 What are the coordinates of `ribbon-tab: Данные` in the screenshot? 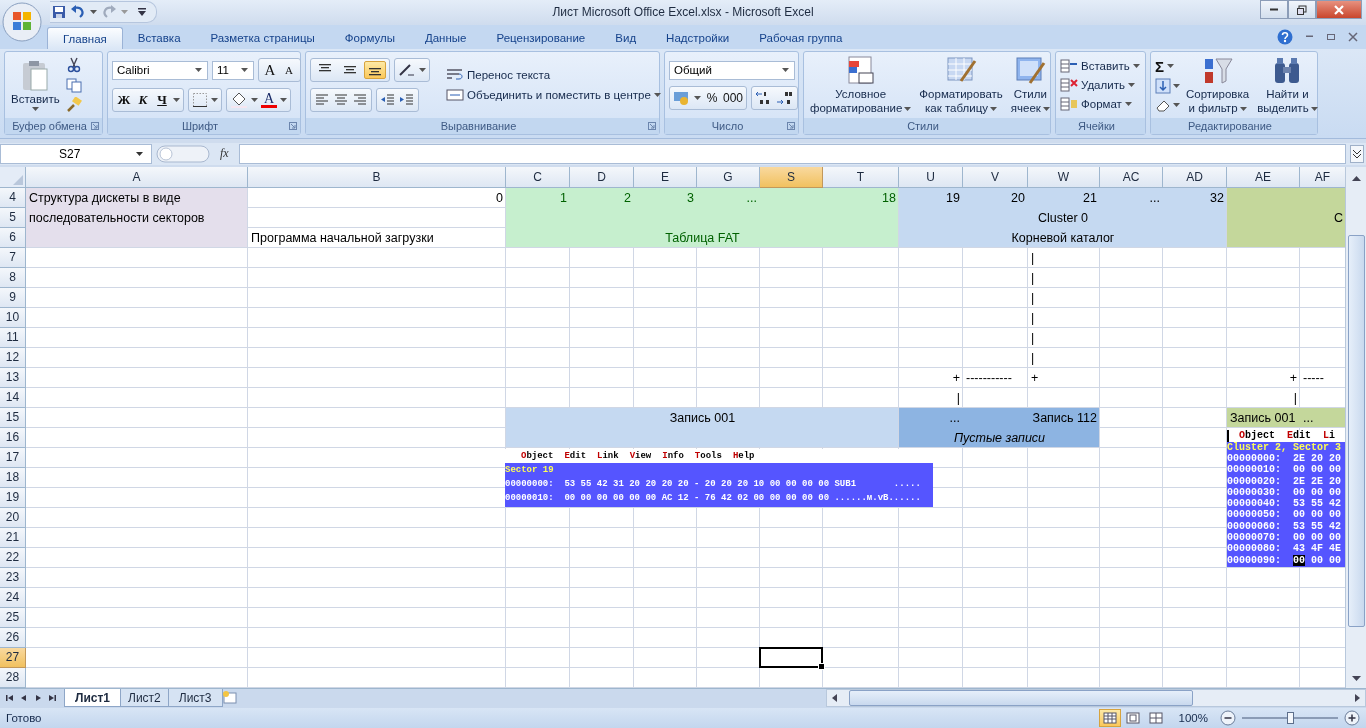 It's located at (445, 38).